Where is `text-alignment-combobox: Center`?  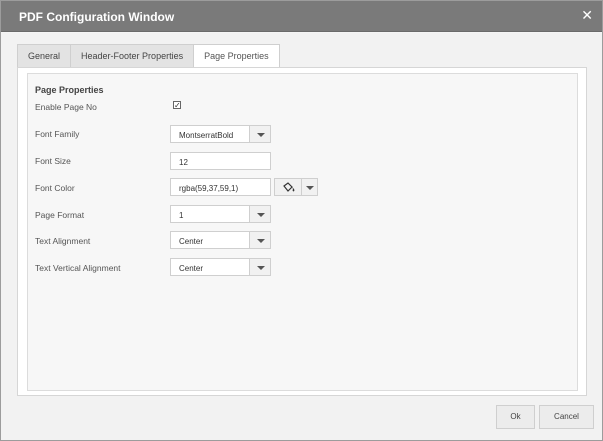 text-alignment-combobox: Center is located at coordinates (210, 240).